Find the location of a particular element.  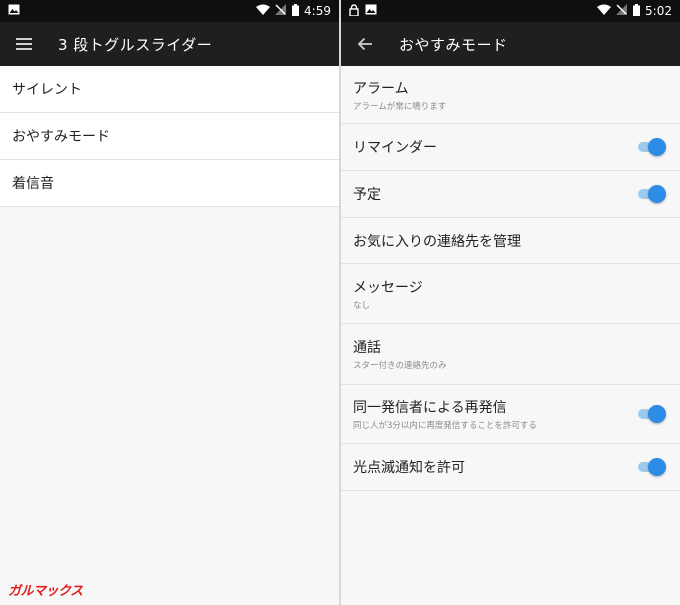

repeat-callers-toggle is located at coordinates (652, 414).